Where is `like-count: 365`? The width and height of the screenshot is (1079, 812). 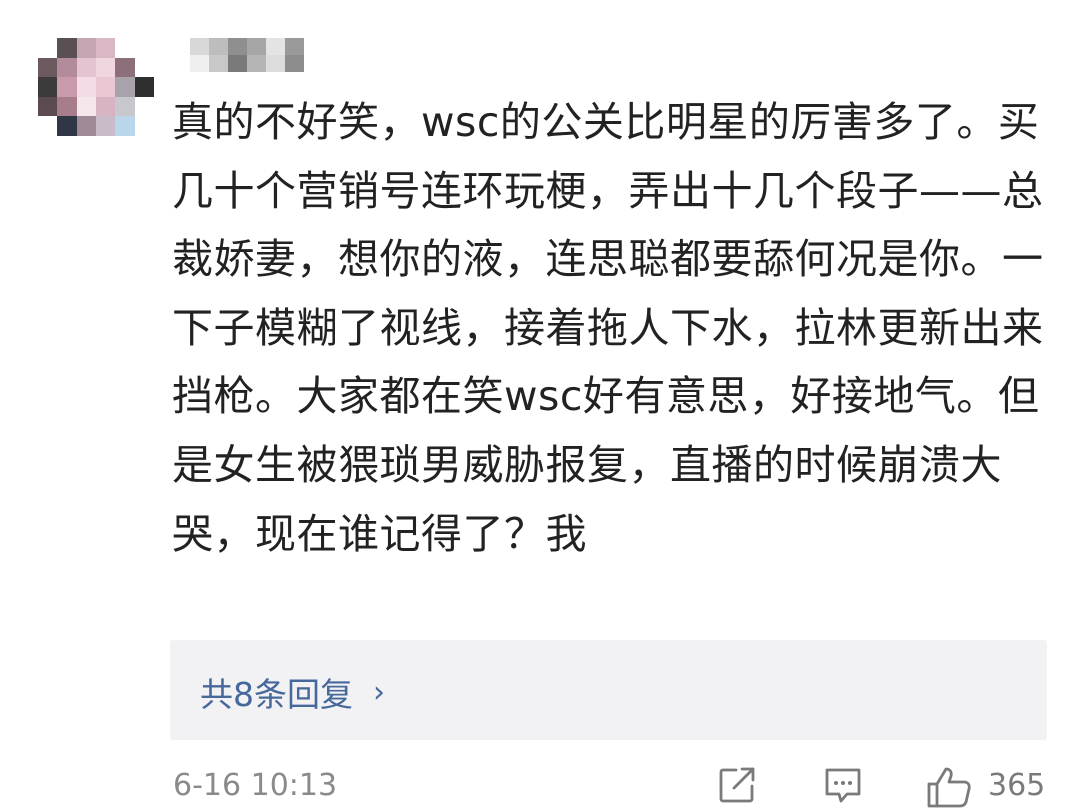
like-count: 365 is located at coordinates (1017, 785).